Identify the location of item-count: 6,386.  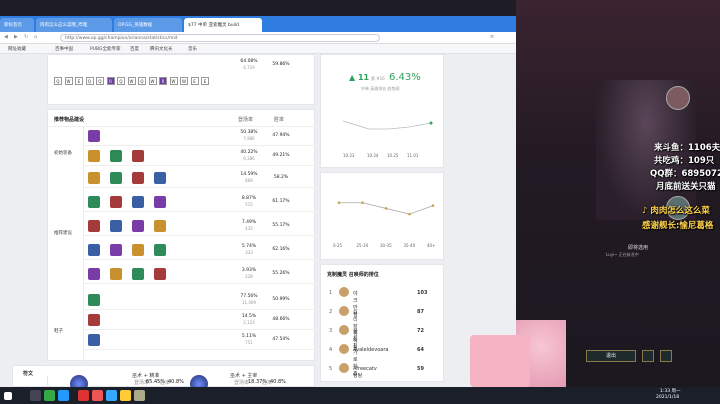
(249, 158).